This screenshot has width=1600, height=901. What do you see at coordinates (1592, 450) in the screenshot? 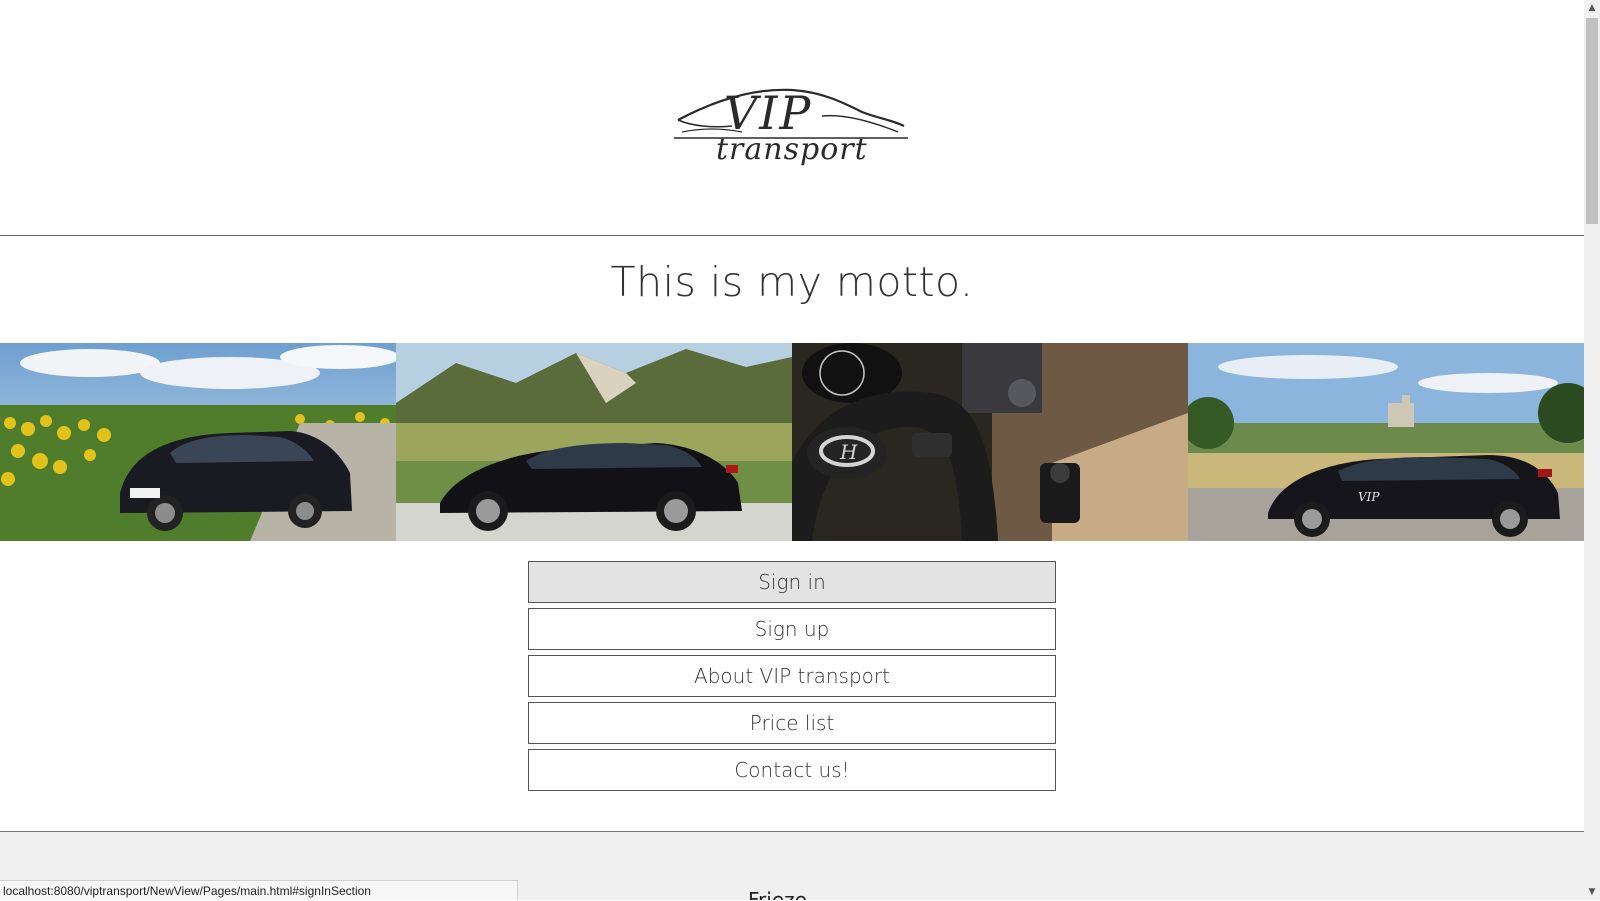
I see `vertical-scrollbar: ▲ ▼` at bounding box center [1592, 450].